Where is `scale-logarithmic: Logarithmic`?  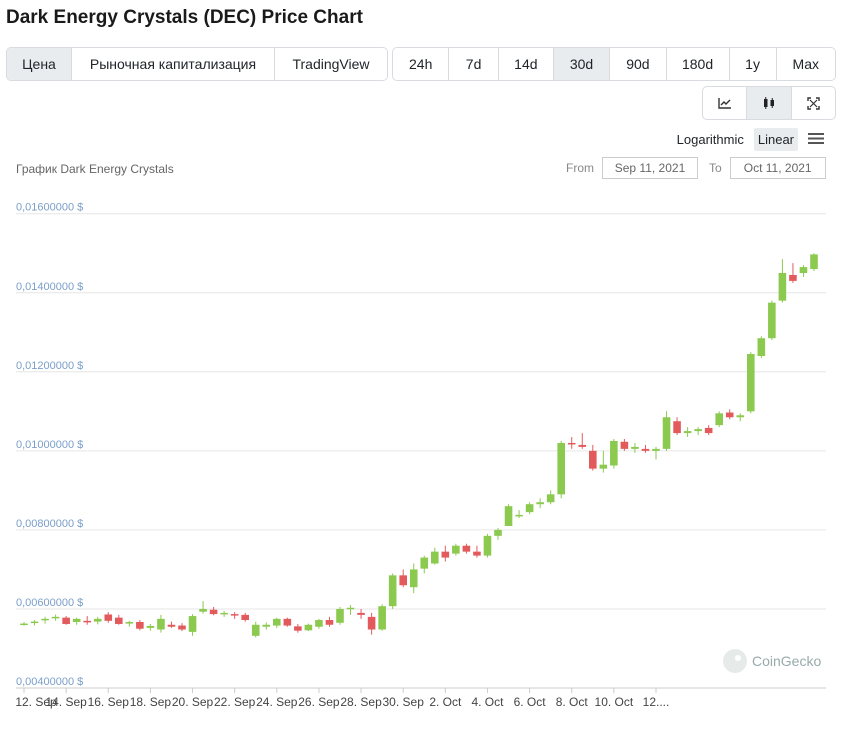
scale-logarithmic: Logarithmic is located at coordinates (710, 139).